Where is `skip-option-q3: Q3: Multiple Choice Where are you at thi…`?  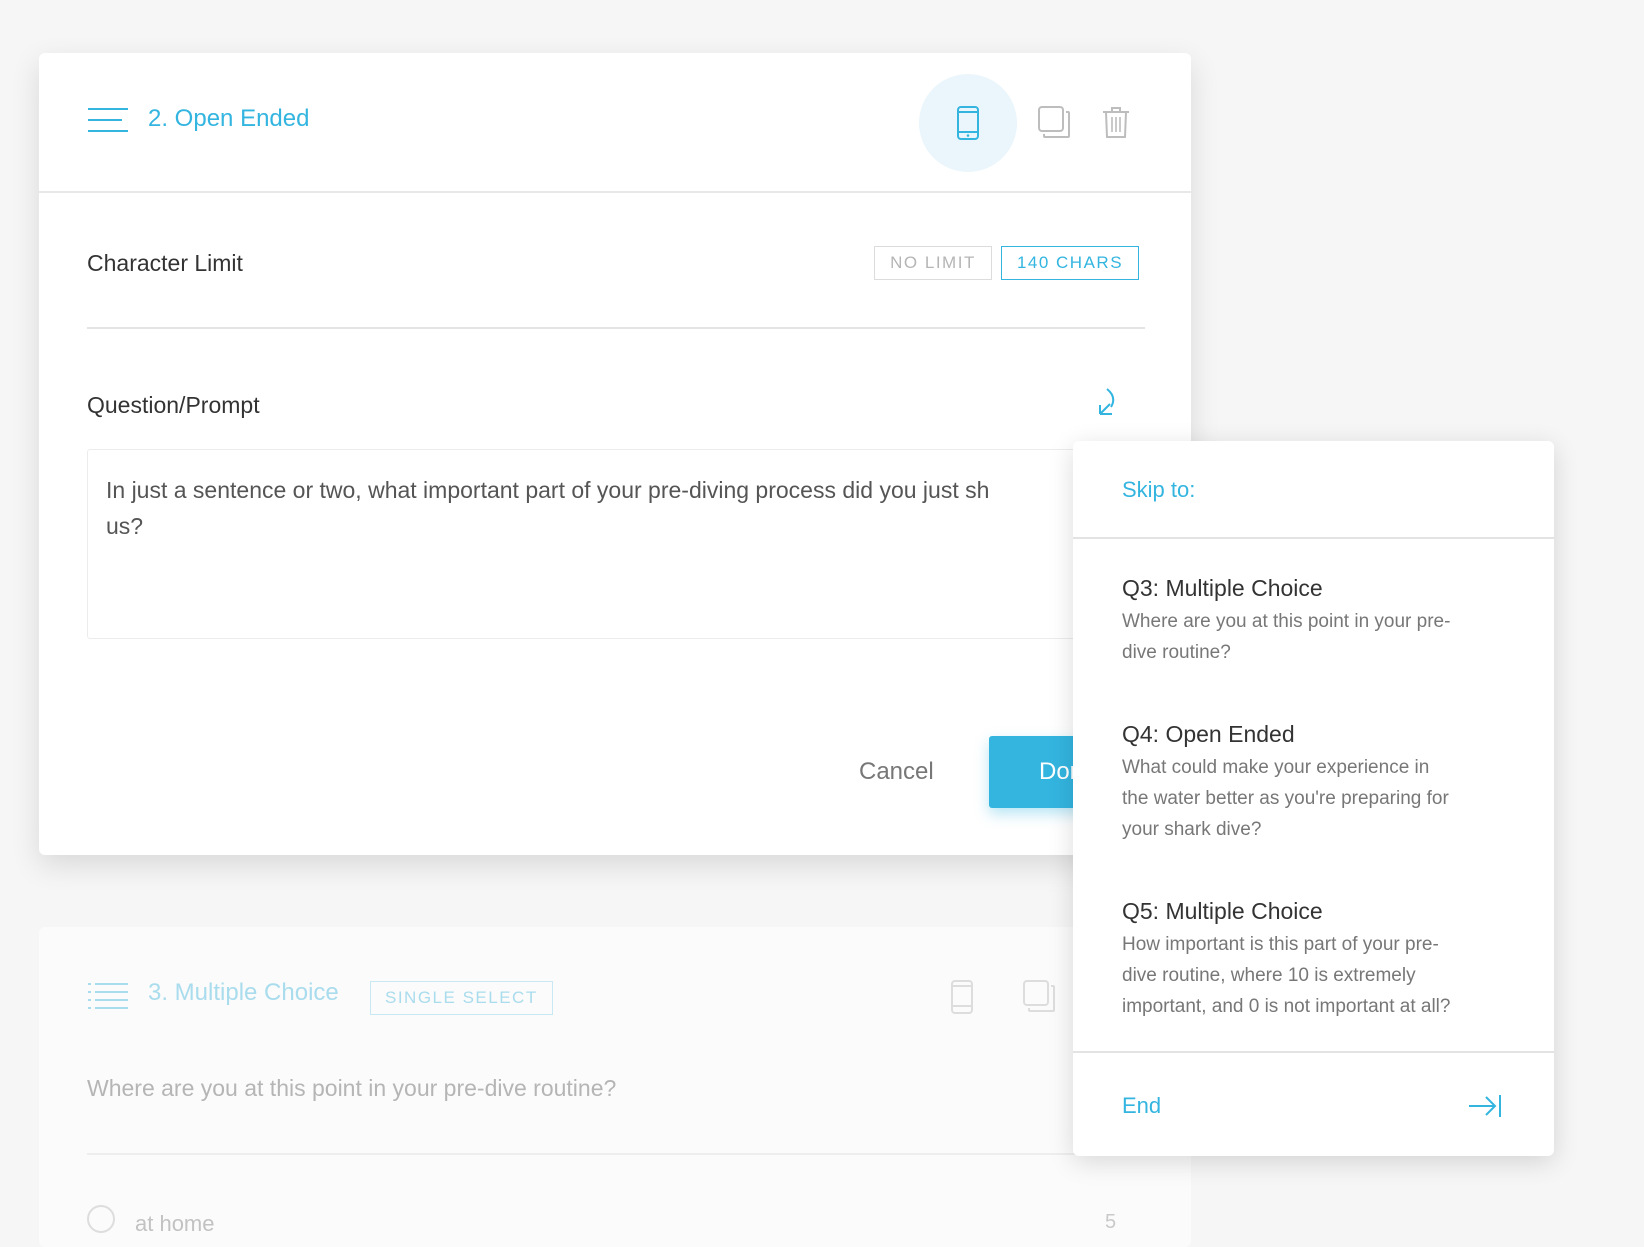 skip-option-q3: Q3: Multiple Choice Where are you at thi… is located at coordinates (1322, 620).